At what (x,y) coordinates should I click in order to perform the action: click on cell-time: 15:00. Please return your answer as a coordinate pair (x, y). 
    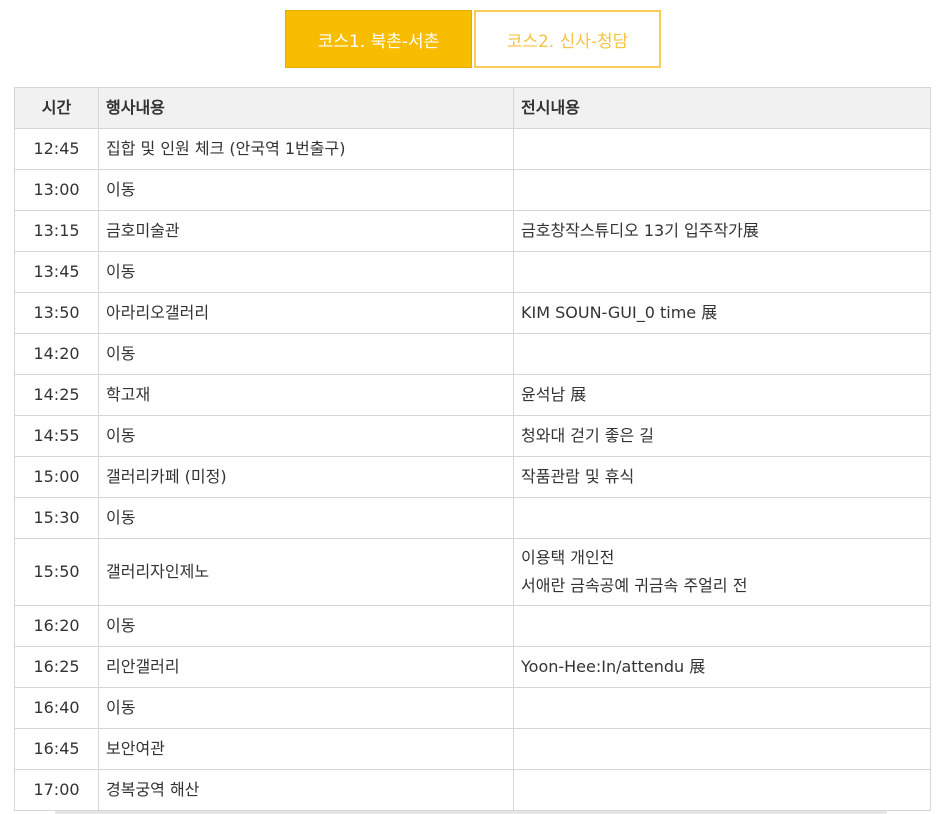
    Looking at the image, I should click on (56, 477).